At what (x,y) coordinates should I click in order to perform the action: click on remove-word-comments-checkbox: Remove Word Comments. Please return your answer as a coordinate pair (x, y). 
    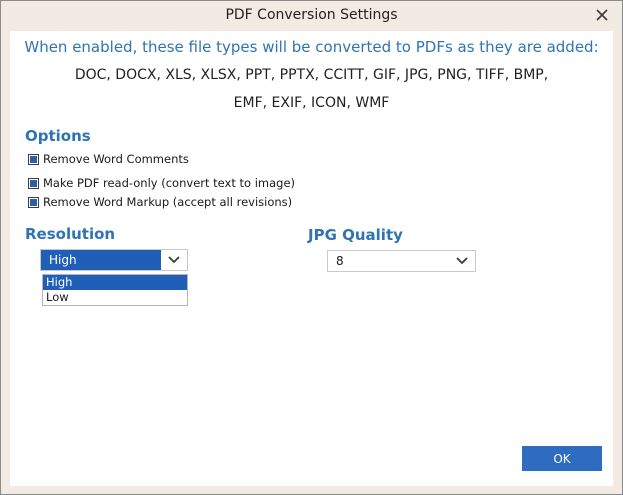
    Looking at the image, I should click on (108, 159).